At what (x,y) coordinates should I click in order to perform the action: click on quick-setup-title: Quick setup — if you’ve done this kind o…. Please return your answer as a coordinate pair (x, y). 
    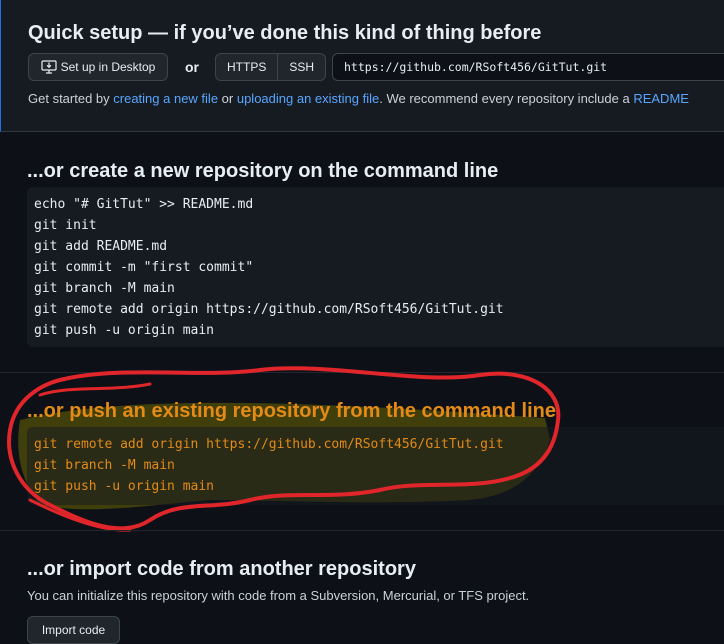
    Looking at the image, I should click on (285, 33).